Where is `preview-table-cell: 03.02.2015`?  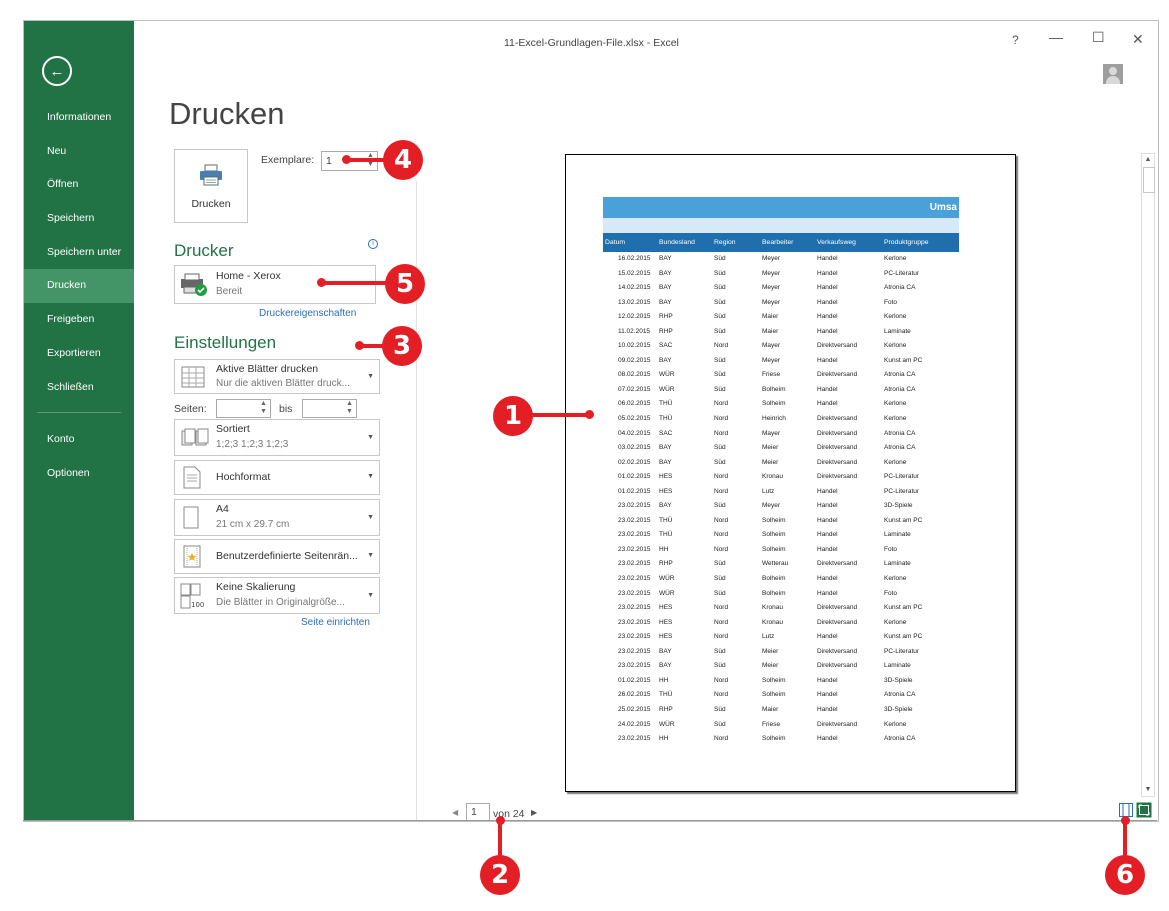
preview-table-cell: 03.02.2015 is located at coordinates (634, 448).